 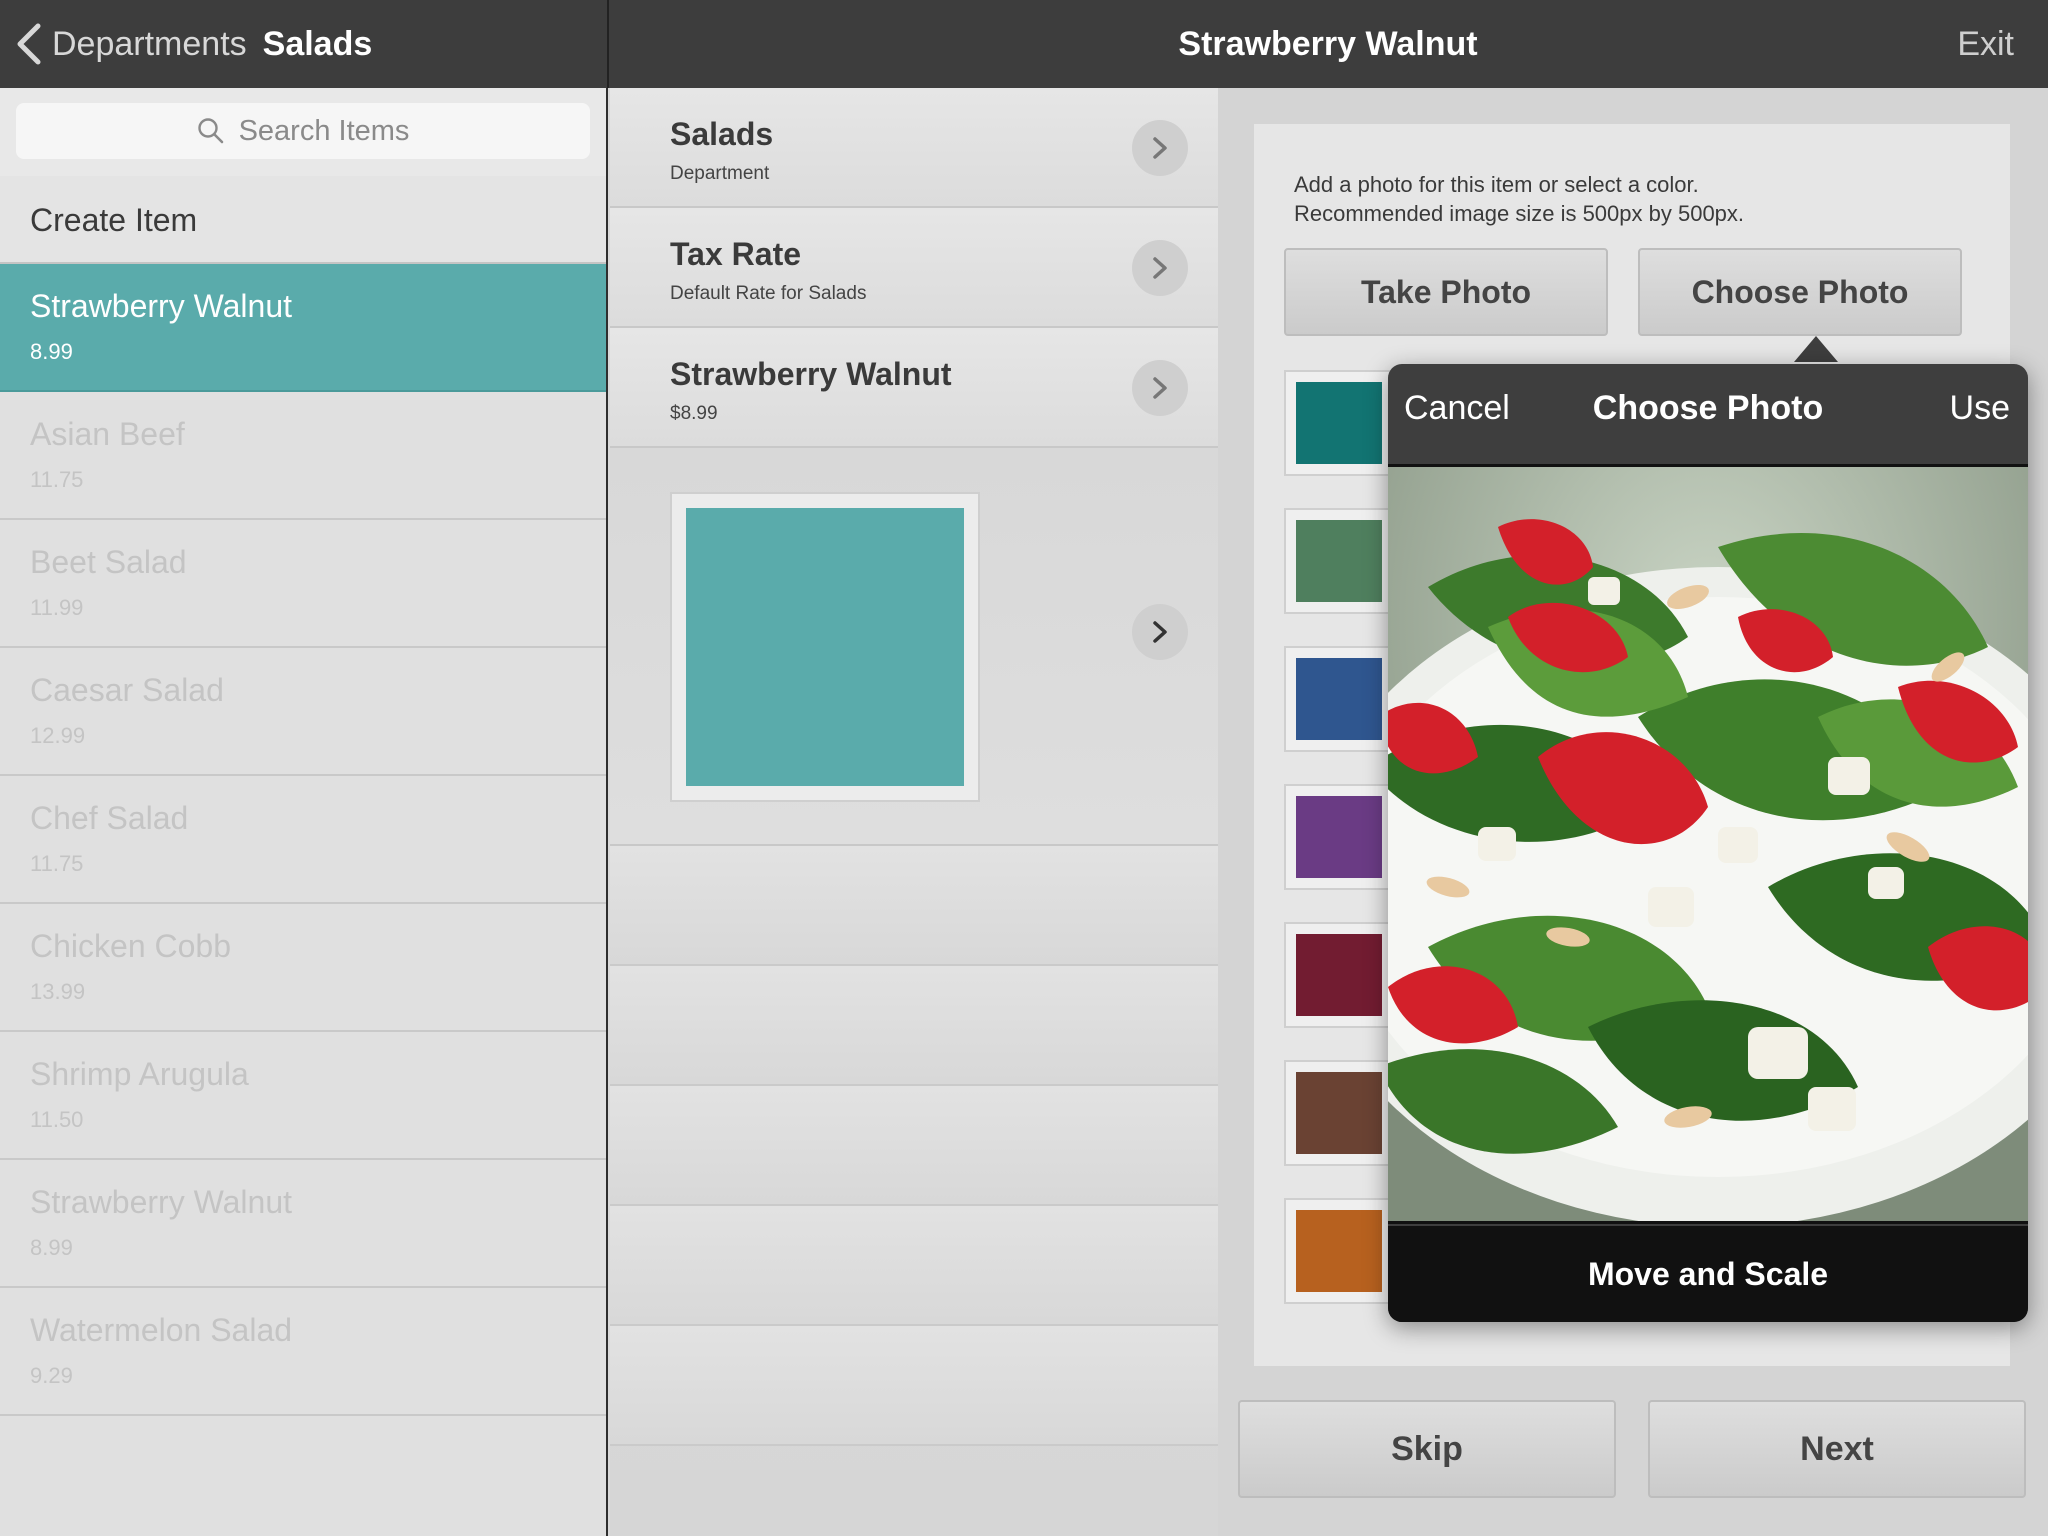 What do you see at coordinates (608, 44) in the screenshot?
I see `nav-divider` at bounding box center [608, 44].